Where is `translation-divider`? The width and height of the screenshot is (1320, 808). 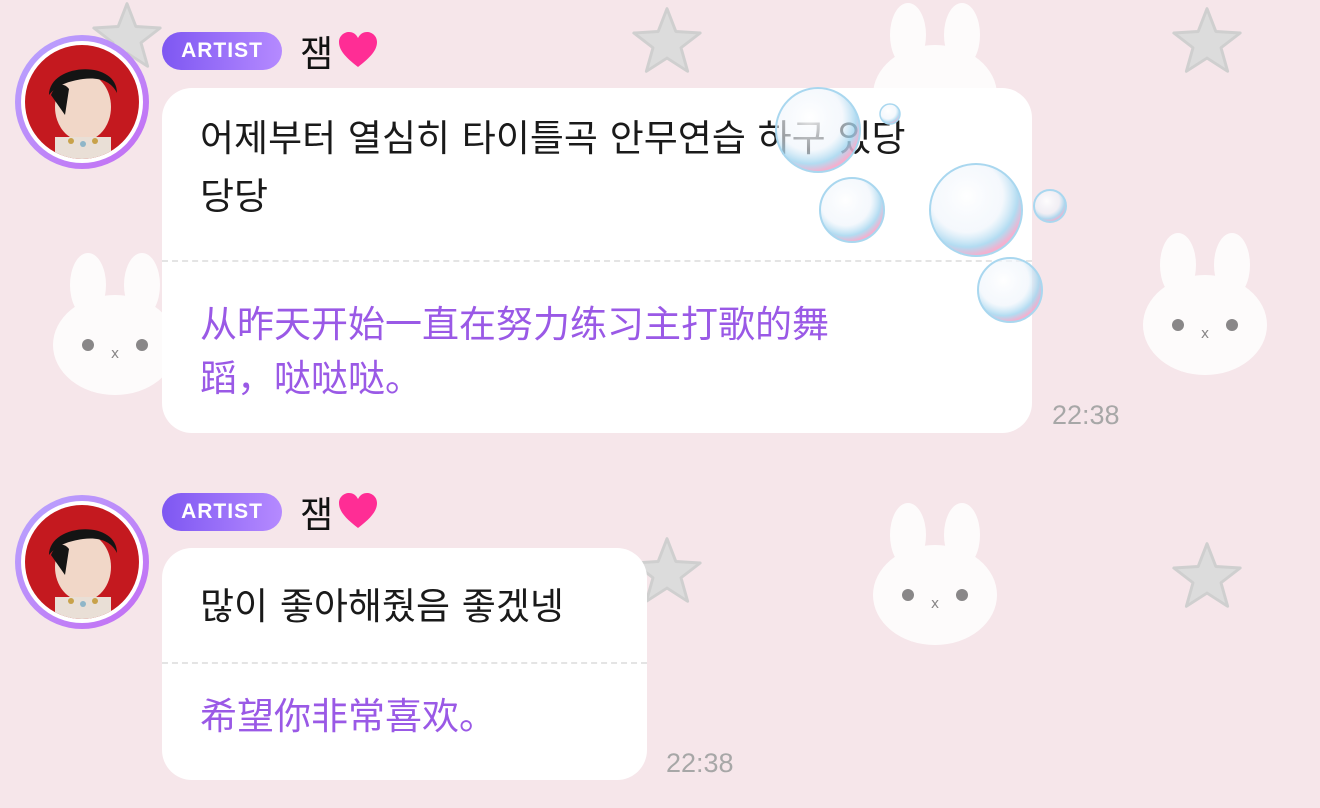
translation-divider is located at coordinates (404, 663).